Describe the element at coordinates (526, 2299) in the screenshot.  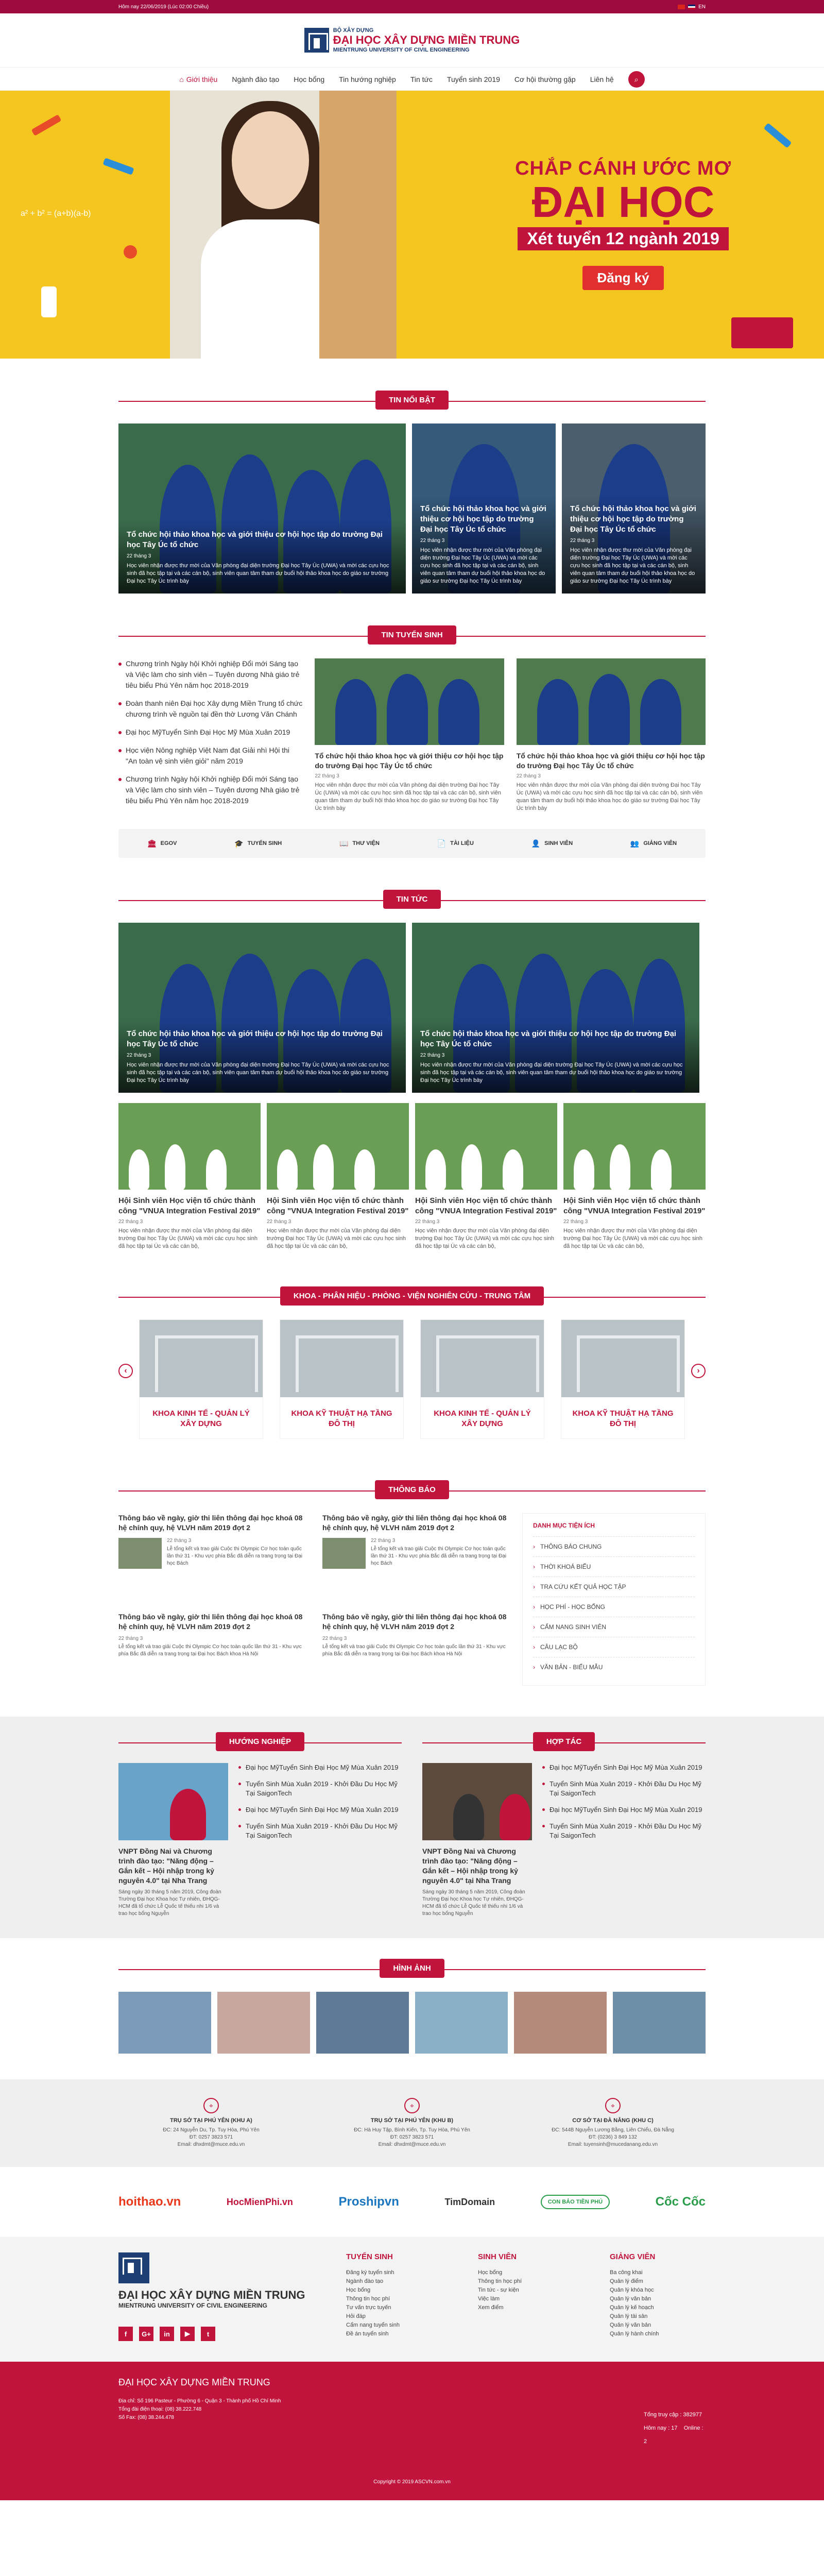
I see `footer-link: Việc làm` at that location.